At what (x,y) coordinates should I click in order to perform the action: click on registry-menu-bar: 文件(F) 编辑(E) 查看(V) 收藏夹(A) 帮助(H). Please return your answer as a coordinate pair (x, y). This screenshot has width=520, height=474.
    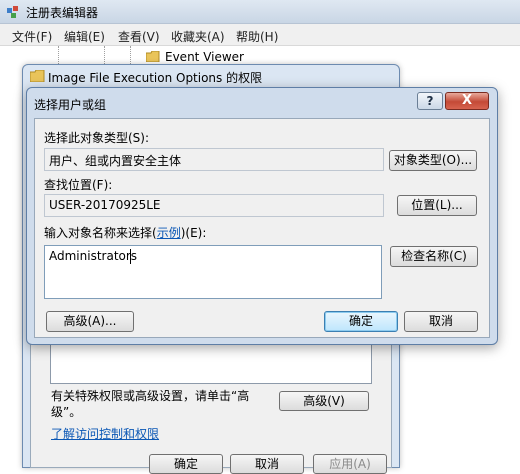
    Looking at the image, I should click on (260, 35).